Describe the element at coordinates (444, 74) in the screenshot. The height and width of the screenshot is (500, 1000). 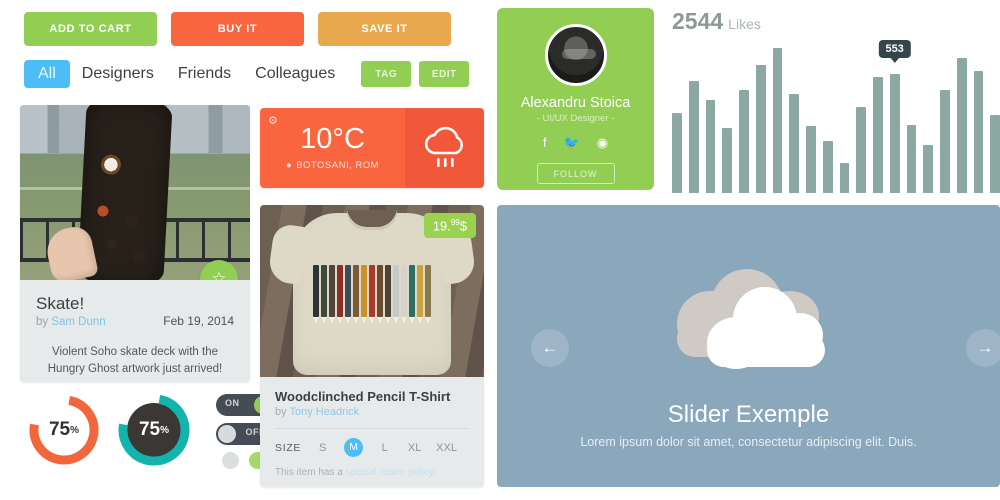
I see `edit-button: EDIT` at that location.